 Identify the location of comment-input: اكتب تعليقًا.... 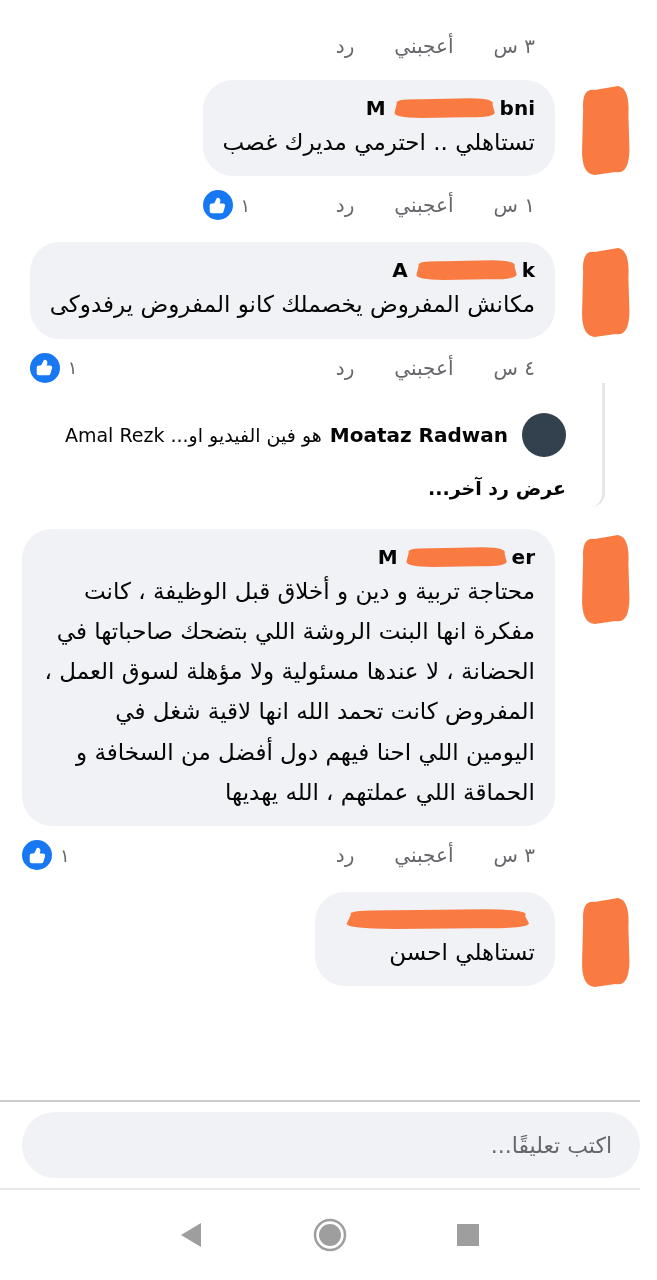
(331, 1145).